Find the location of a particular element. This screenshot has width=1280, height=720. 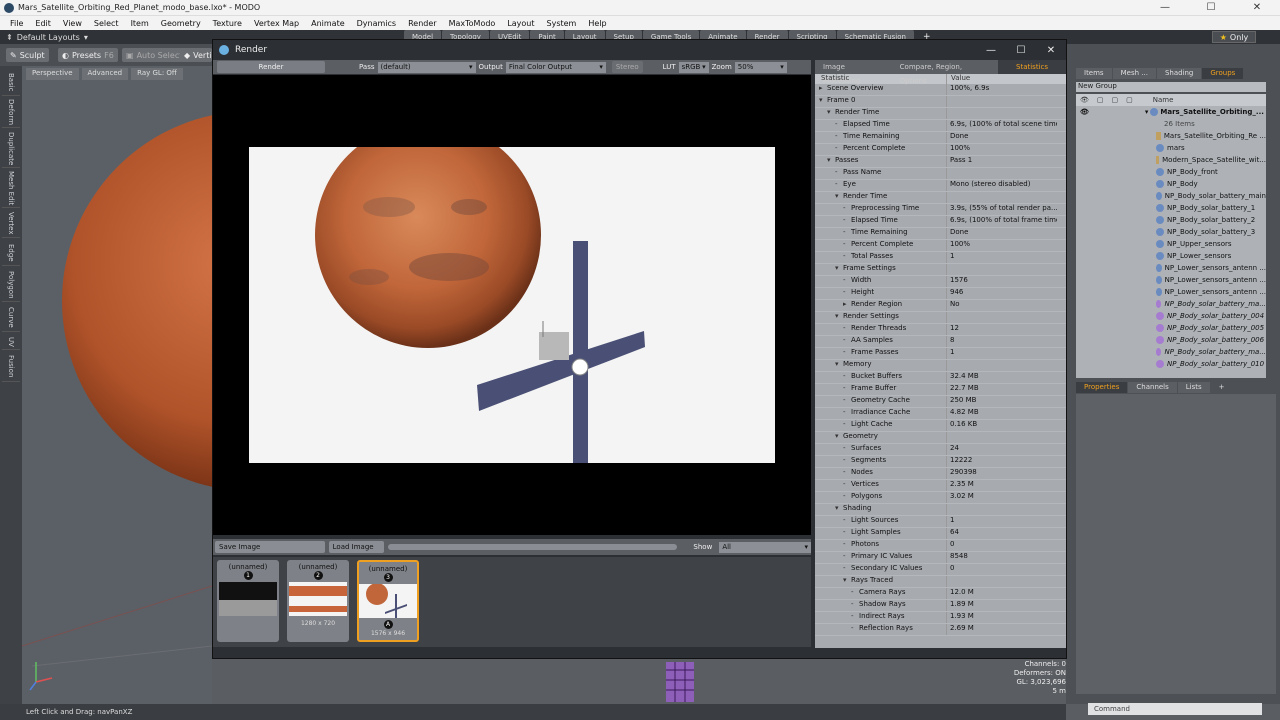

tab-channels: Channels is located at coordinates (1152, 387).